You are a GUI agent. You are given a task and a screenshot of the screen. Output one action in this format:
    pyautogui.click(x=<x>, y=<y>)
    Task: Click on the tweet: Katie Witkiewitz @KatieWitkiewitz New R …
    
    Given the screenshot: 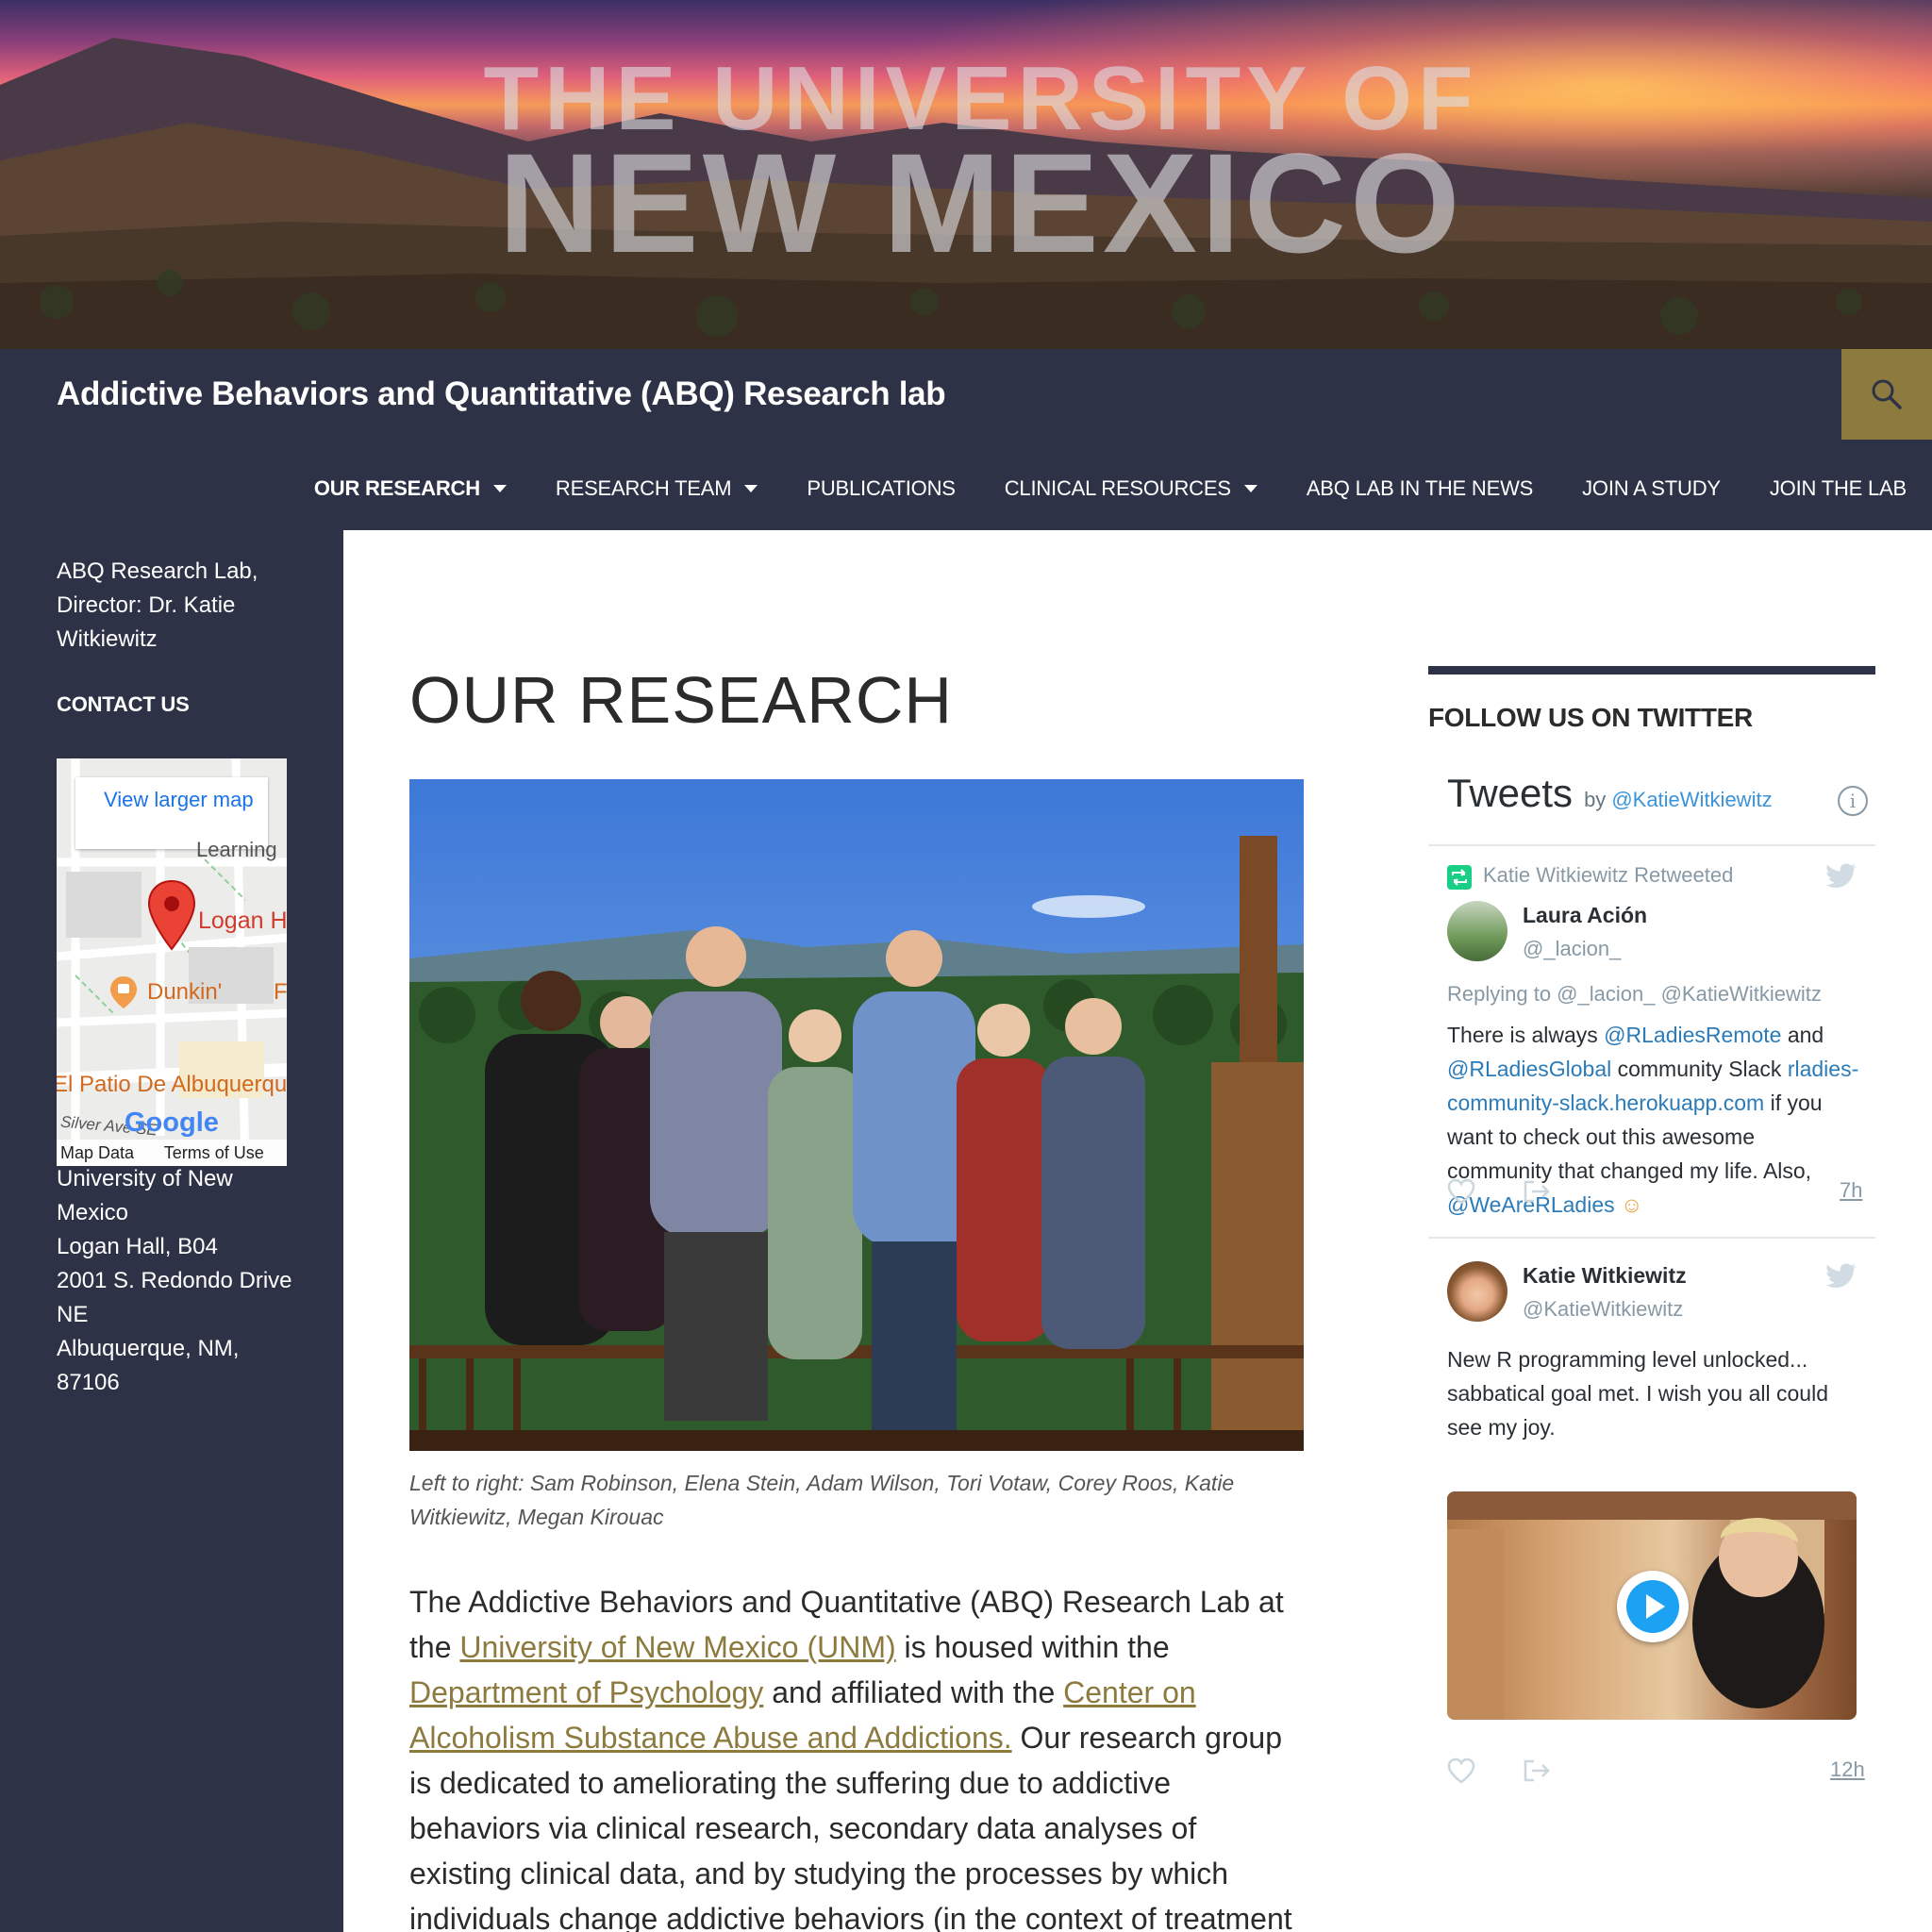 What is the action you would take?
    pyautogui.click(x=1652, y=1542)
    